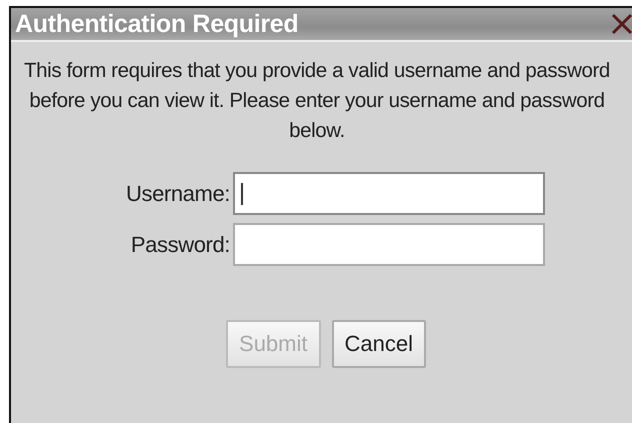  Describe the element at coordinates (156, 24) in the screenshot. I see `dialog-title: Authentication Required` at that location.